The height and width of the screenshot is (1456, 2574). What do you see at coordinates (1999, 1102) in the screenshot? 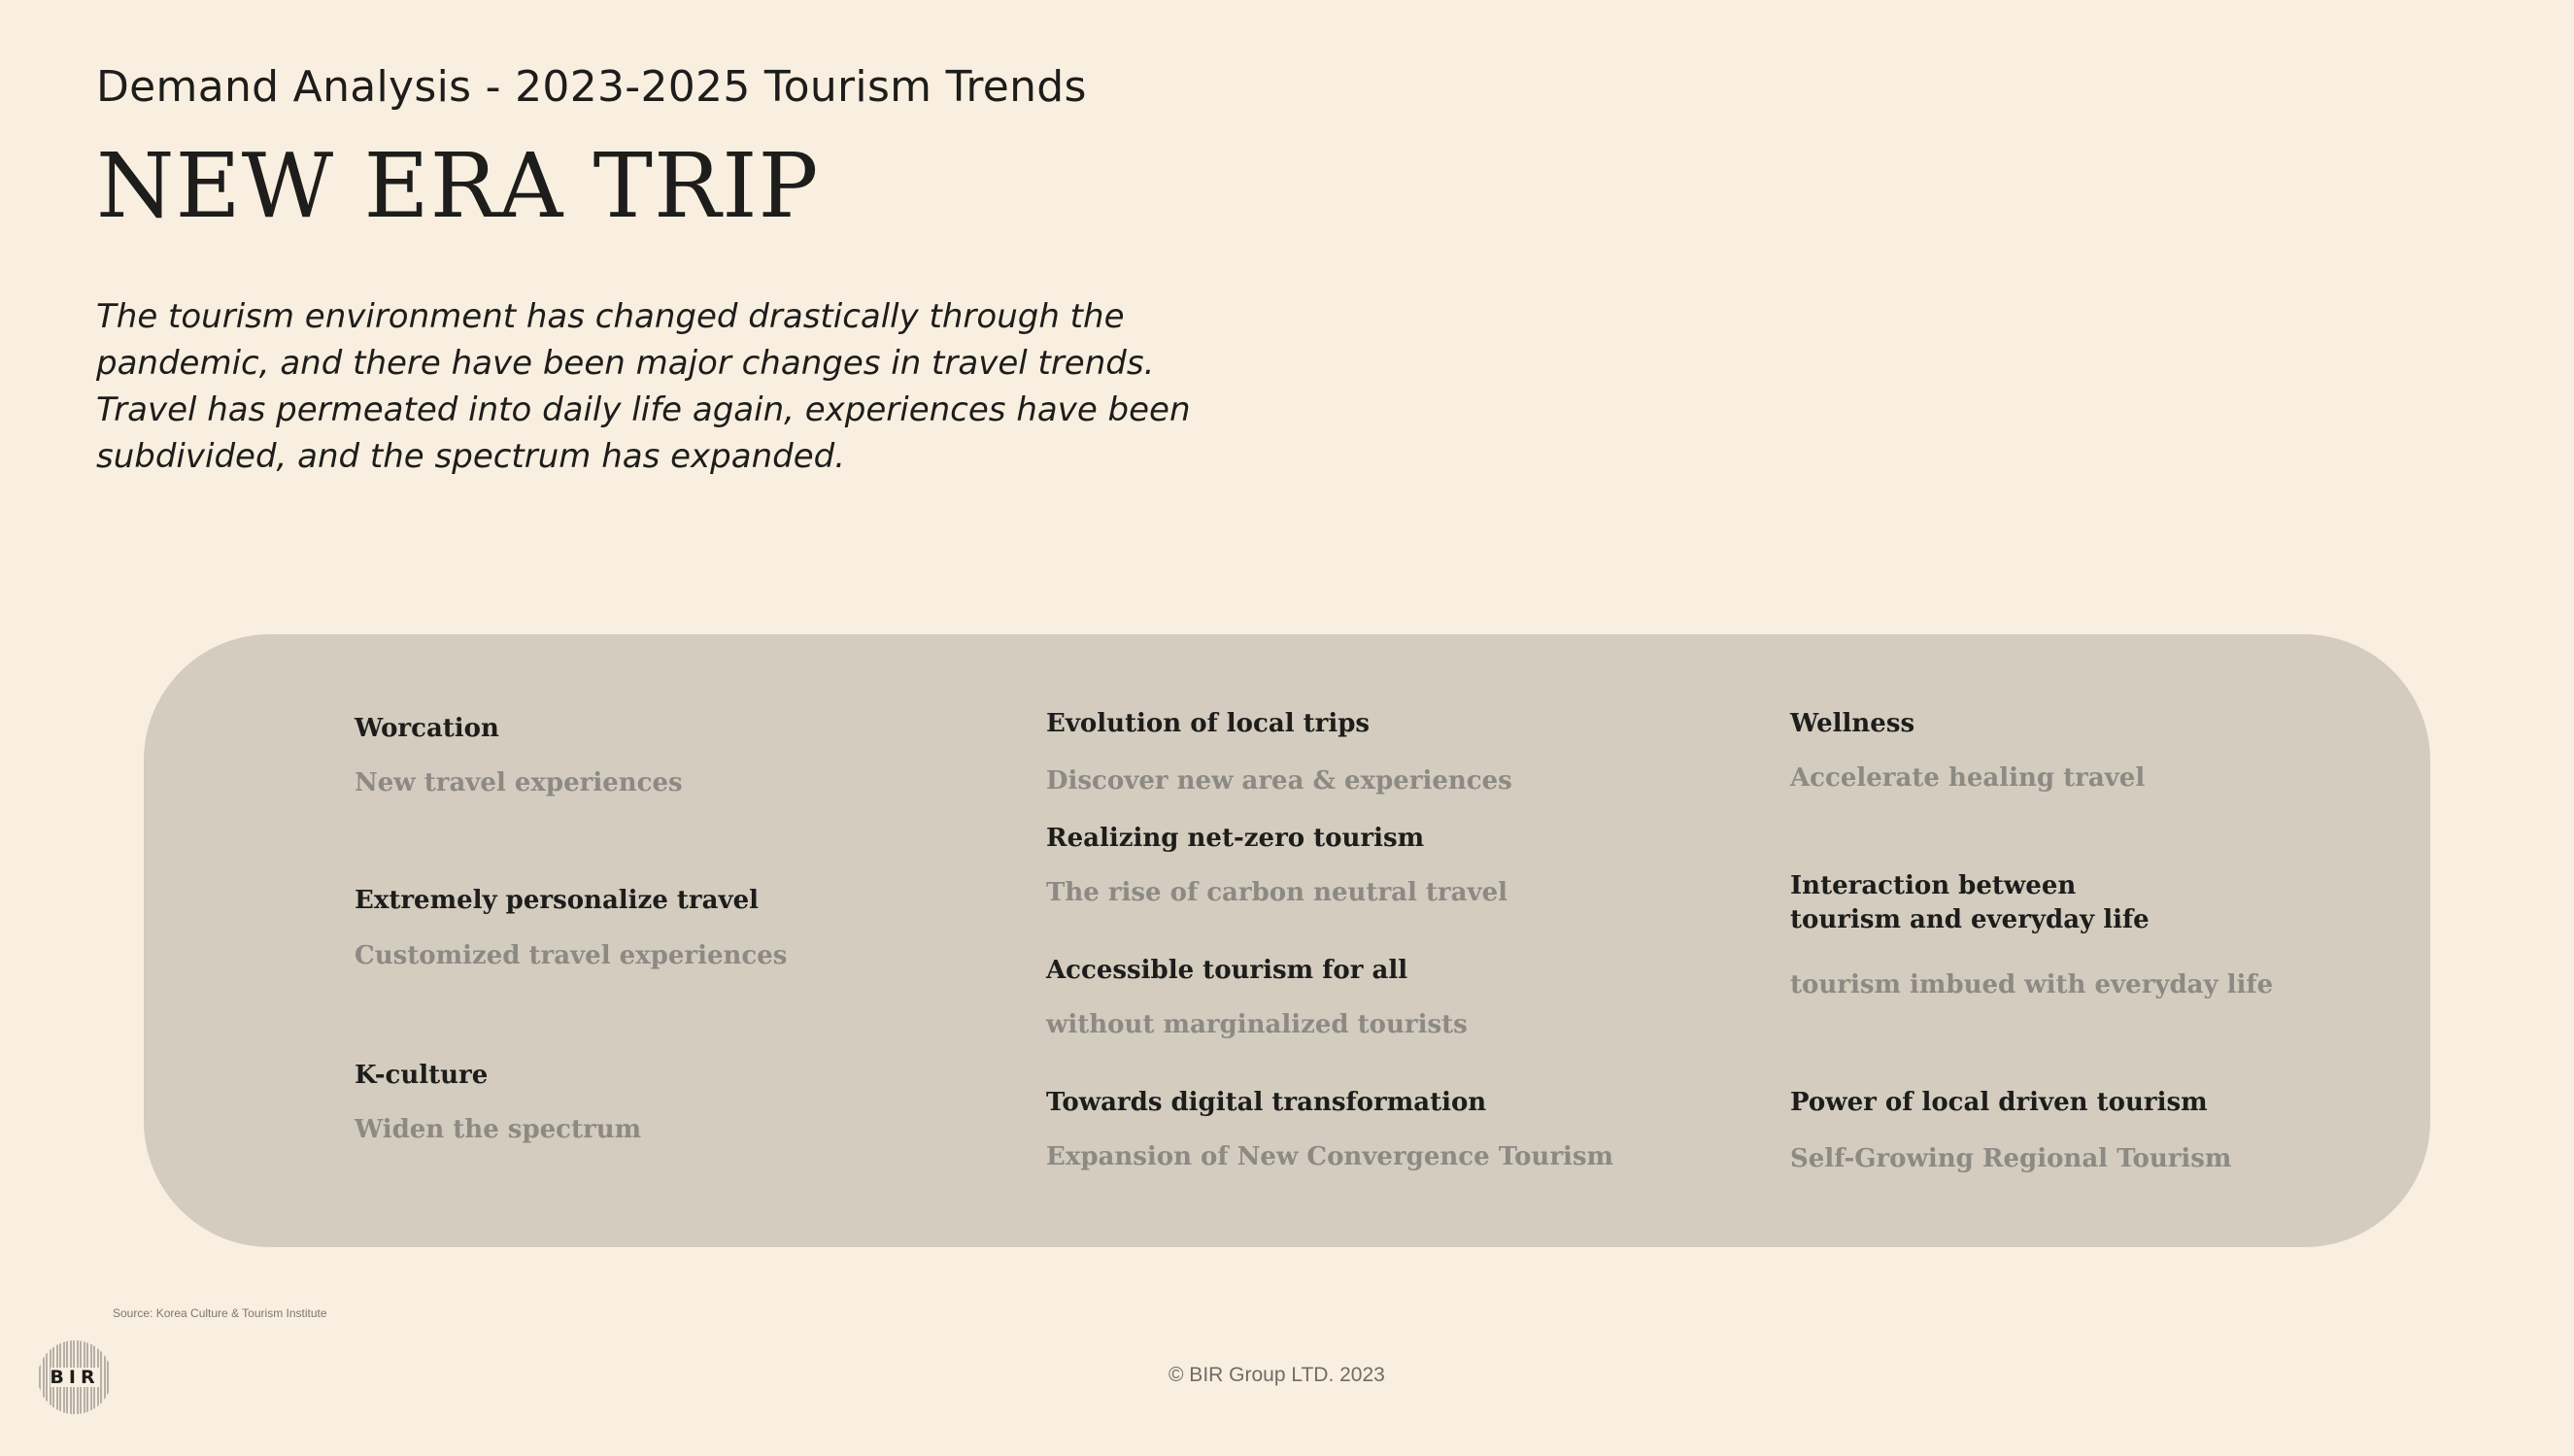
I see `trend-title-local-driven: Power of local driven tourism` at bounding box center [1999, 1102].